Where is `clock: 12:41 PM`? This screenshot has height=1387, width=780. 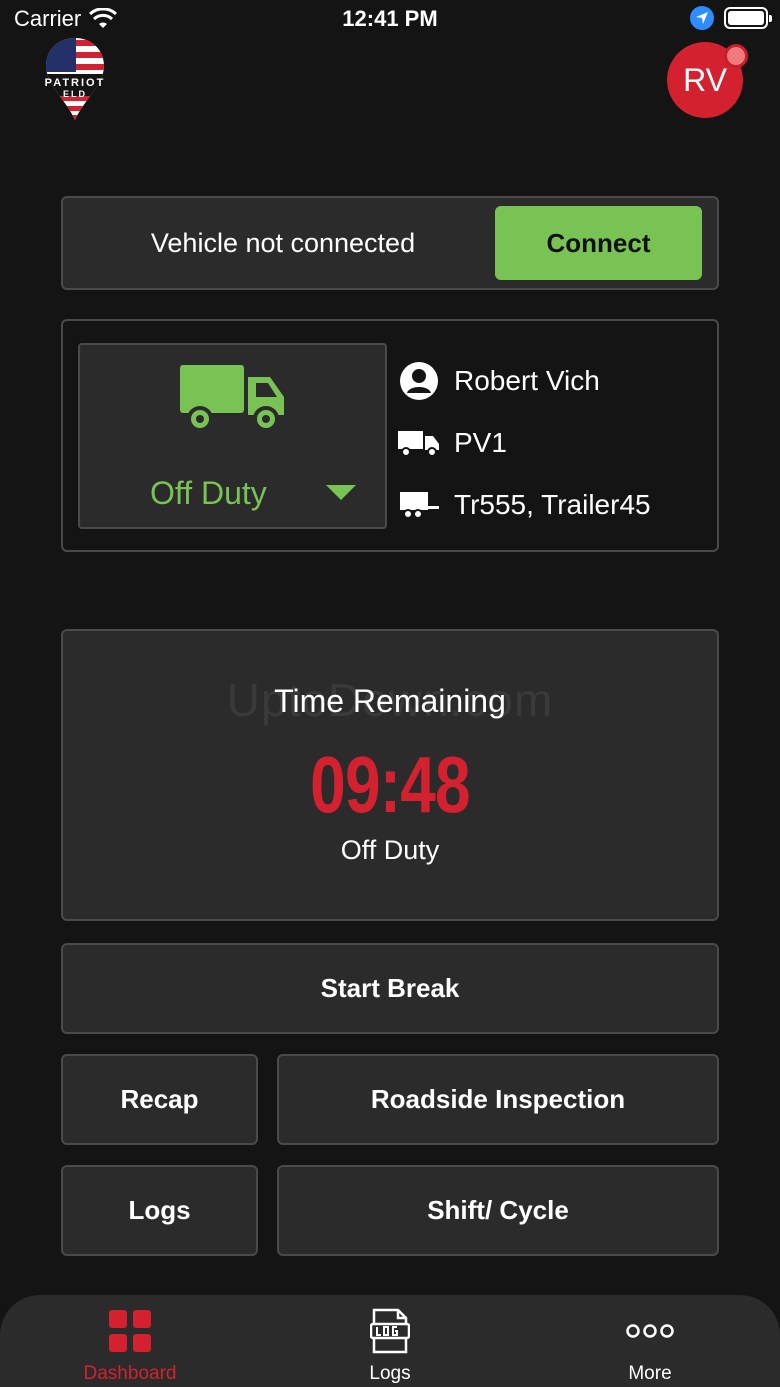 clock: 12:41 PM is located at coordinates (390, 18).